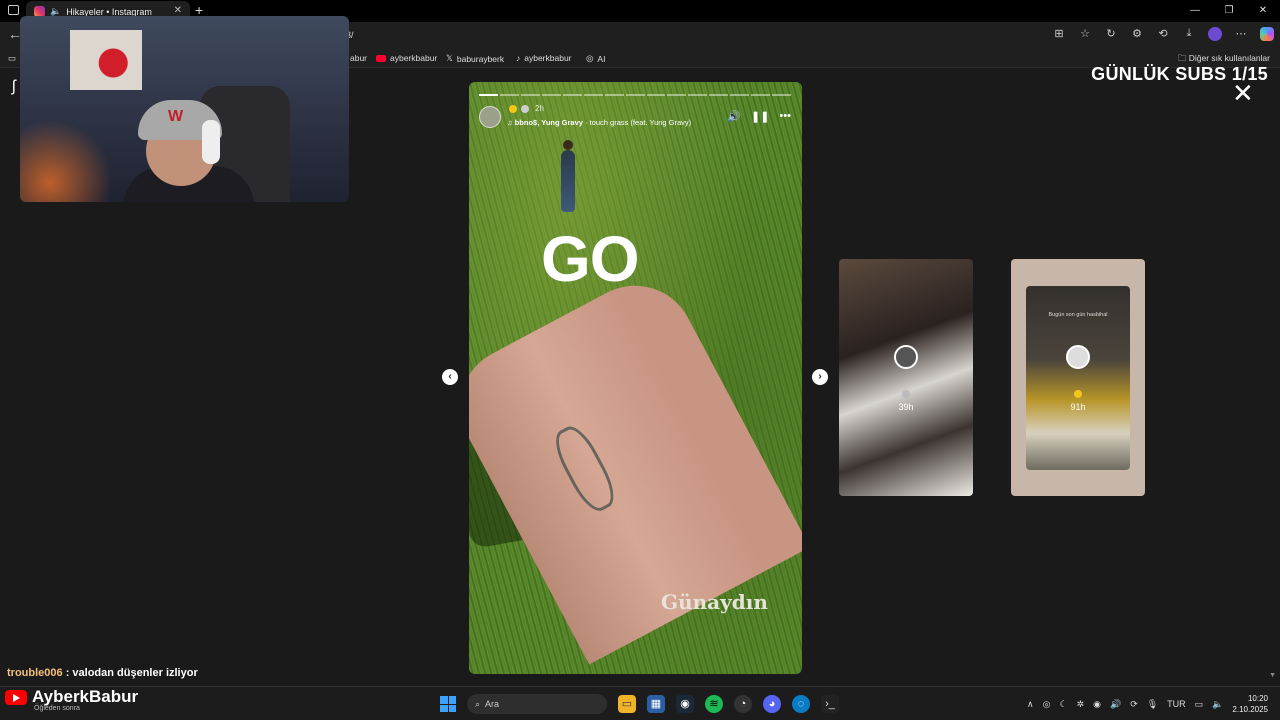 This screenshot has height=720, width=1280. I want to click on microphone-icon: 🎙, so click(1152, 704).